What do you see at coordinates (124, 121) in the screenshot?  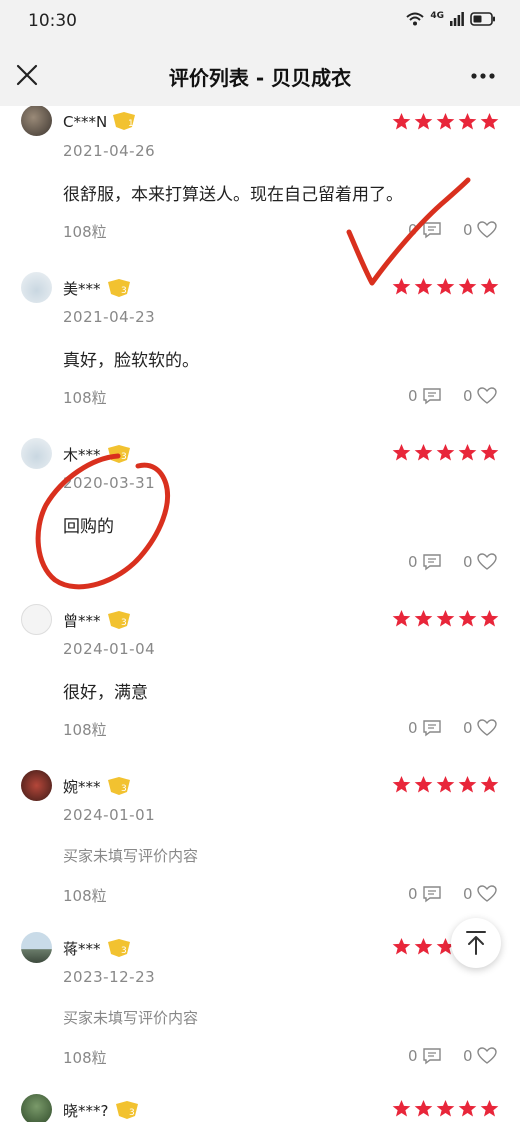 I see `level-badge-icon: 1` at bounding box center [124, 121].